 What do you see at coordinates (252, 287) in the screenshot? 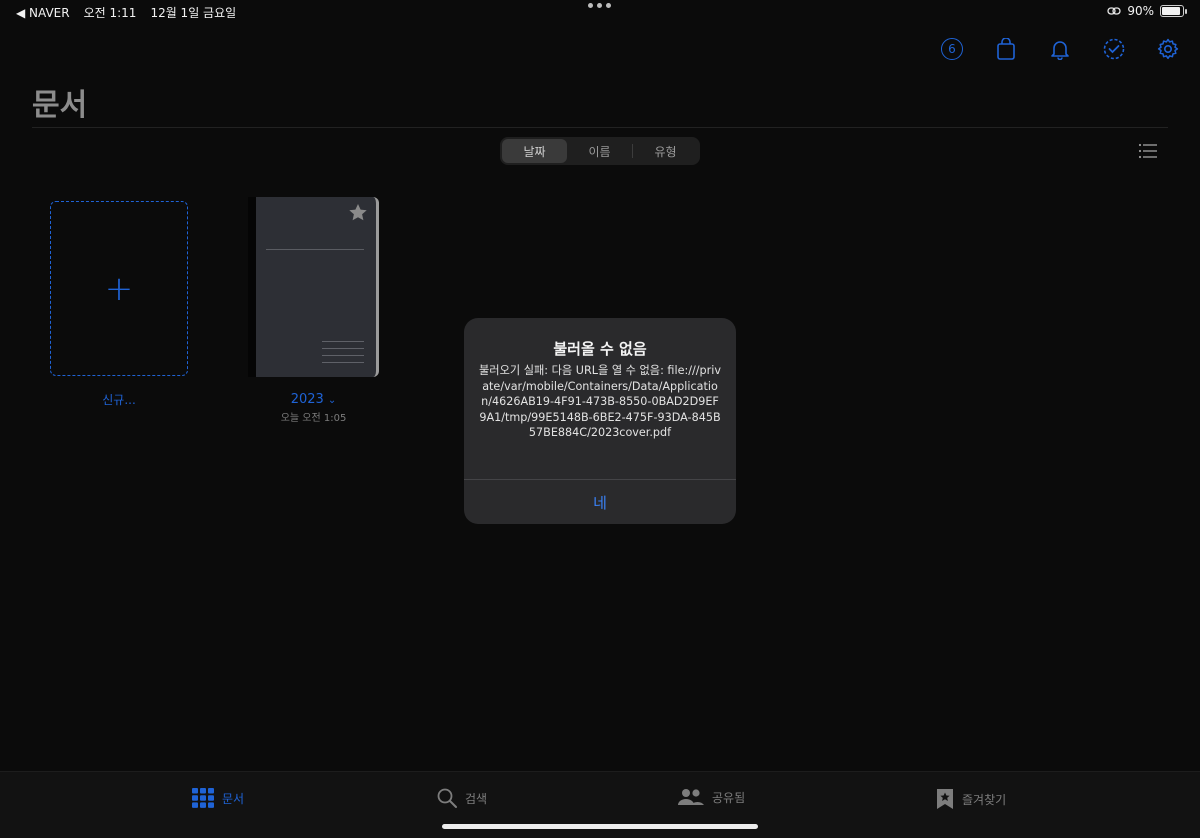
I see `notebook-spine` at bounding box center [252, 287].